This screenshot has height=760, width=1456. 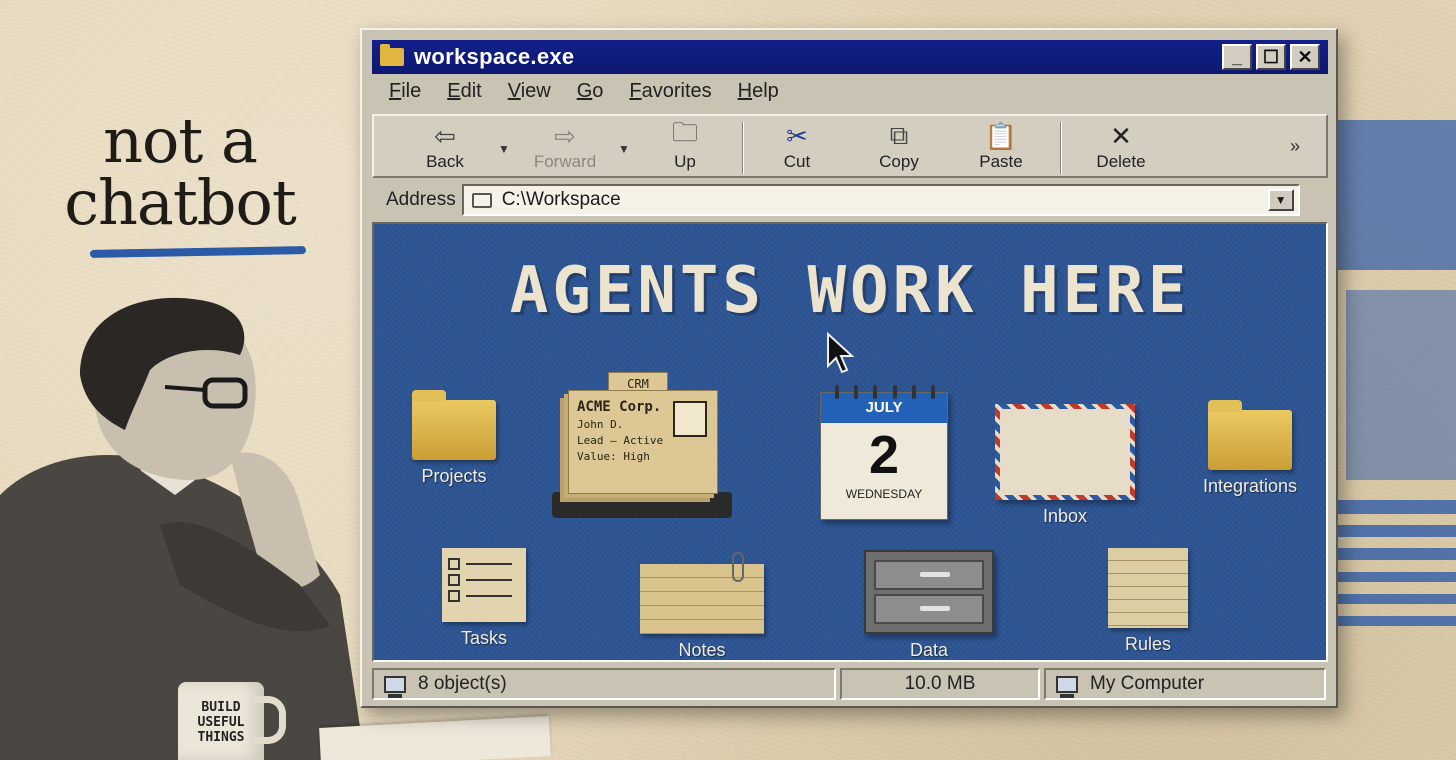 I want to click on calendar-icon: JULY 2 WEDNESDAY, so click(x=884, y=452).